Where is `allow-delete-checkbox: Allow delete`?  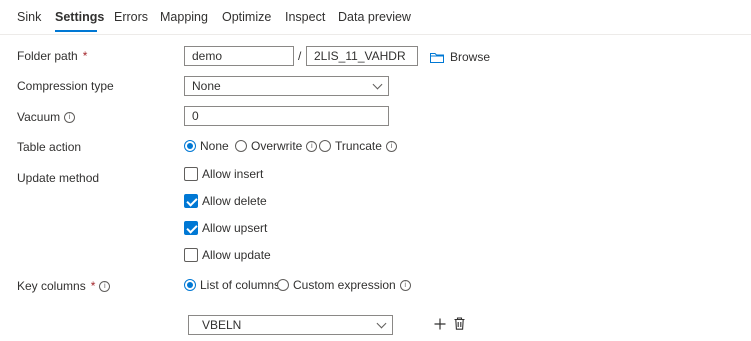
allow-delete-checkbox: Allow delete is located at coordinates (225, 201).